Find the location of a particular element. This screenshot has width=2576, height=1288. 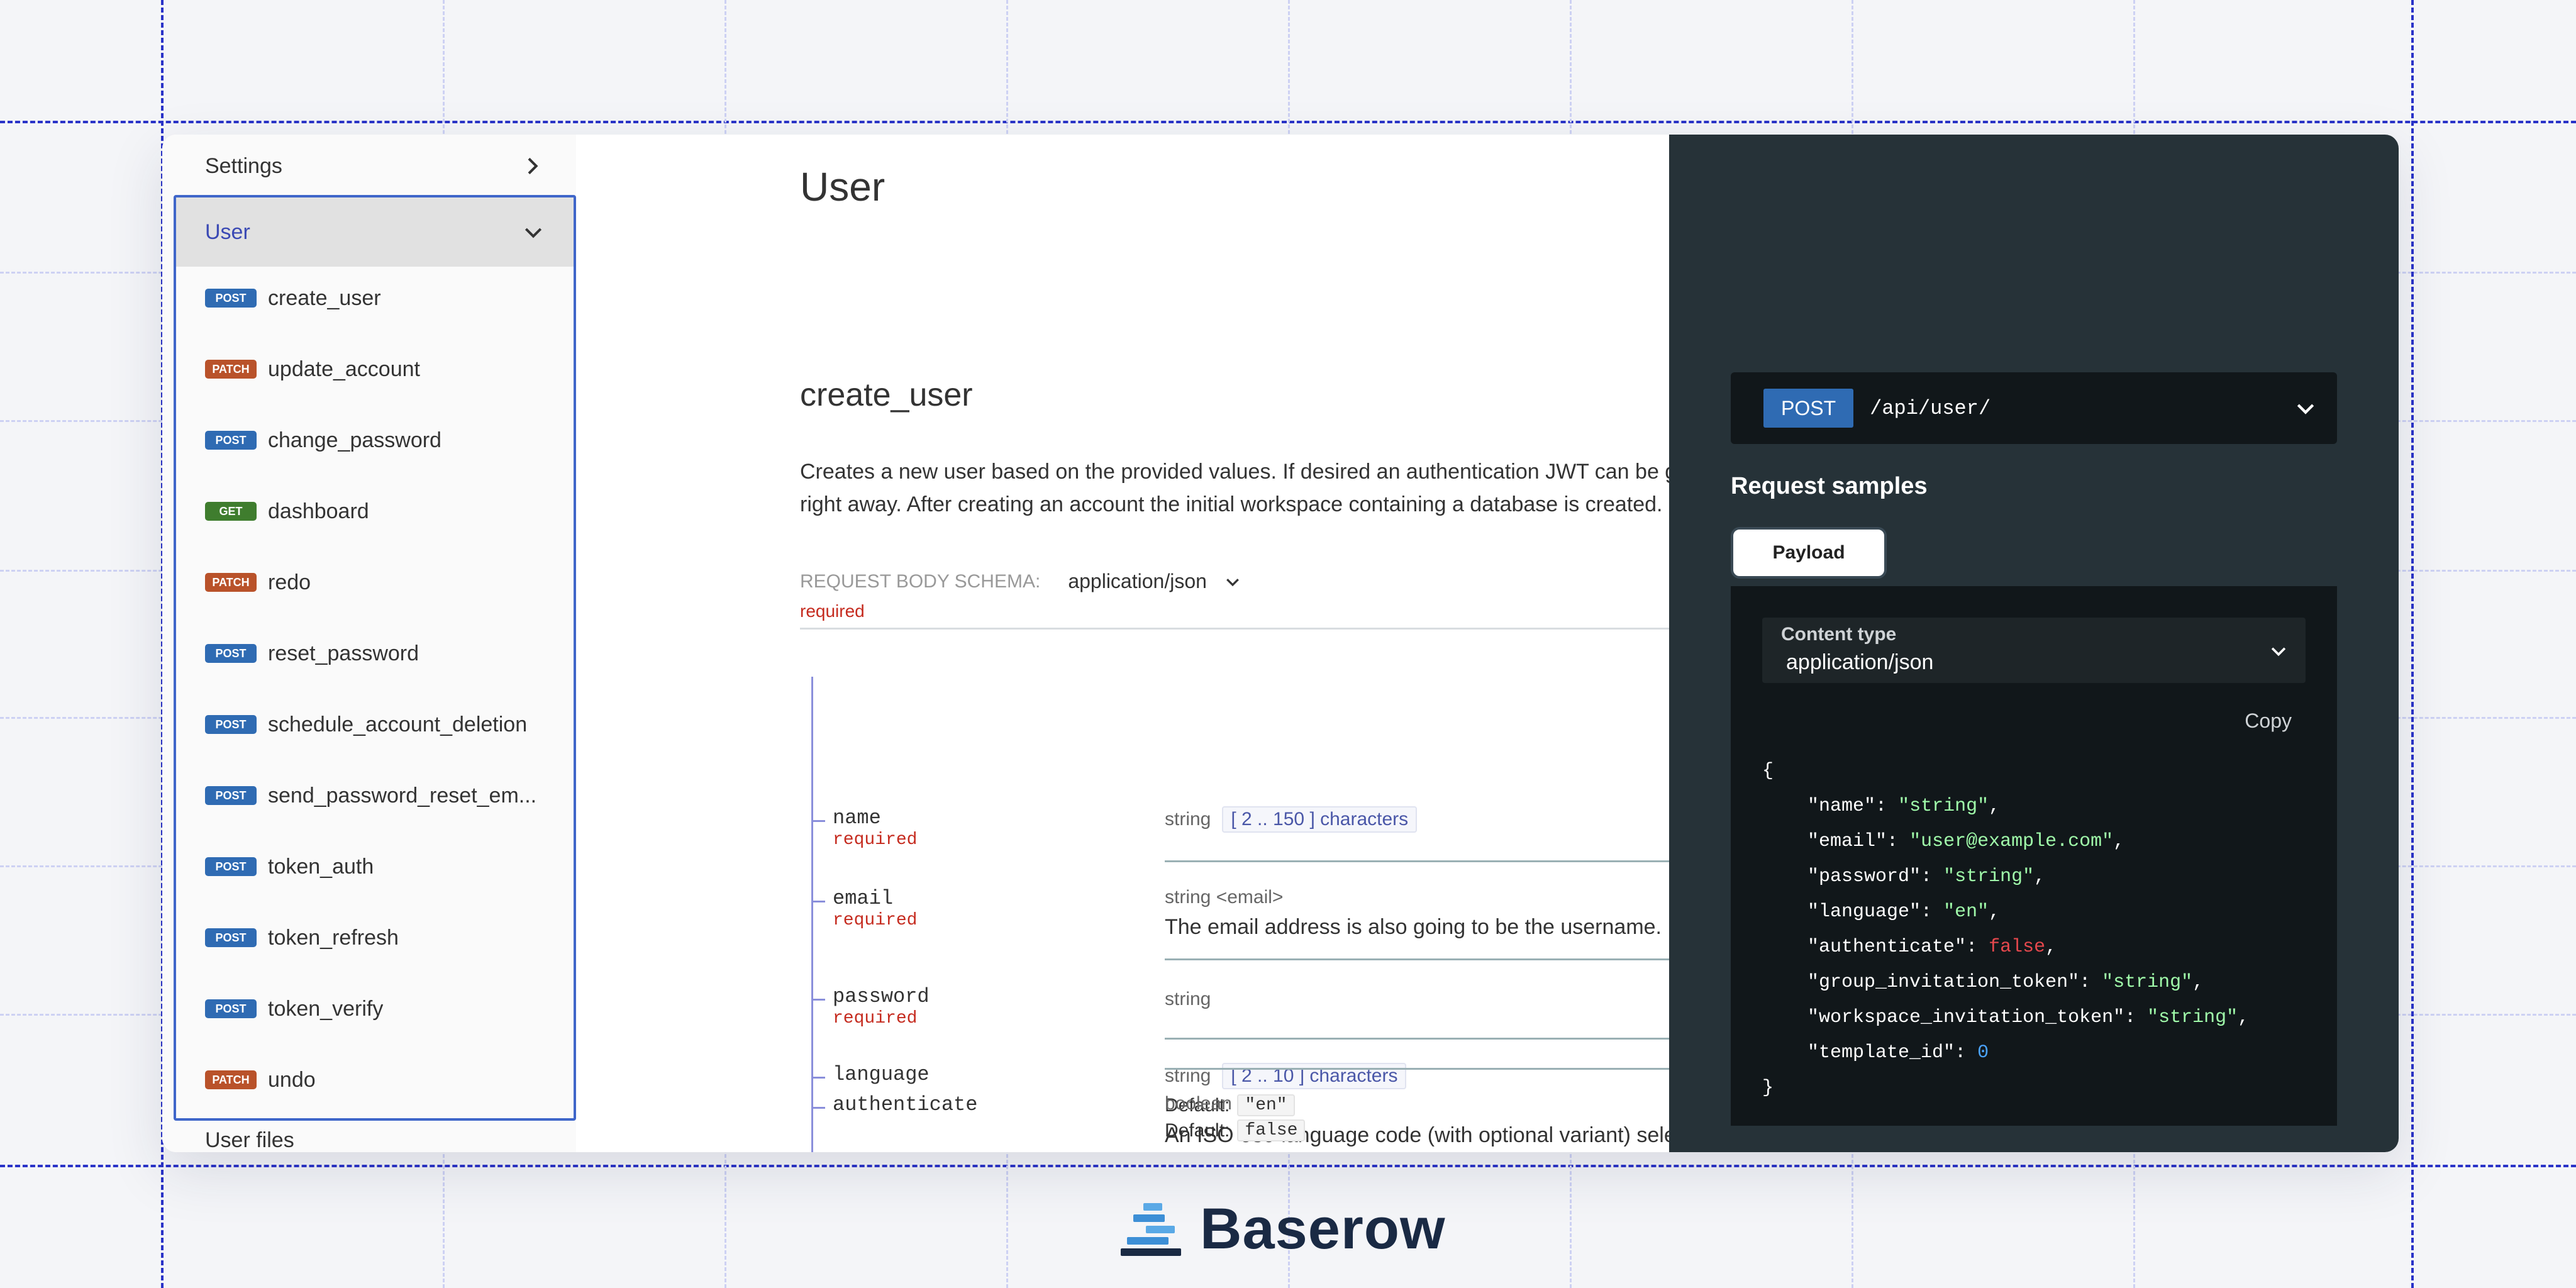

sidebar-item-label: update_account is located at coordinates (344, 369).